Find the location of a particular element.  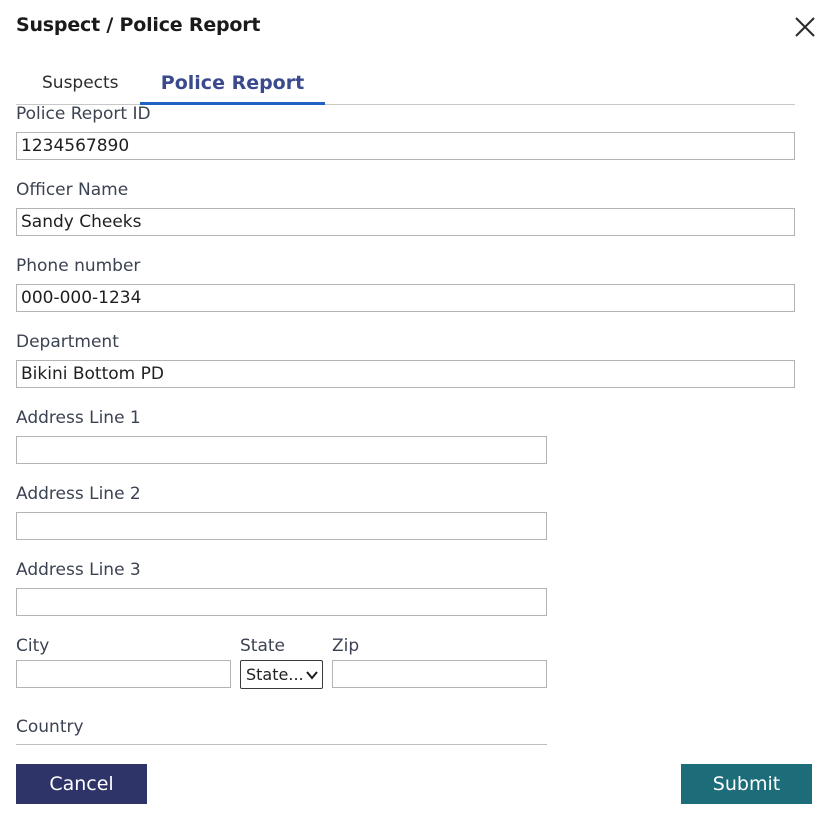

officer-name-field is located at coordinates (405, 222).